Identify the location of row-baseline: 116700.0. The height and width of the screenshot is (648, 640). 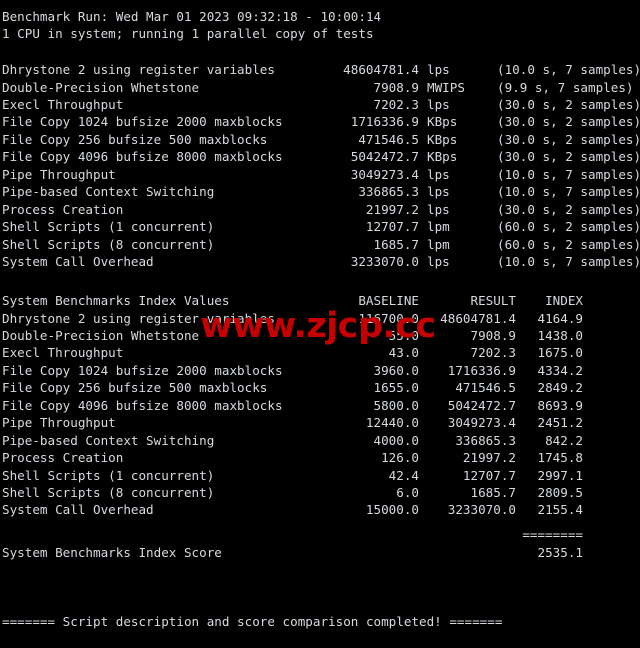
(388, 318).